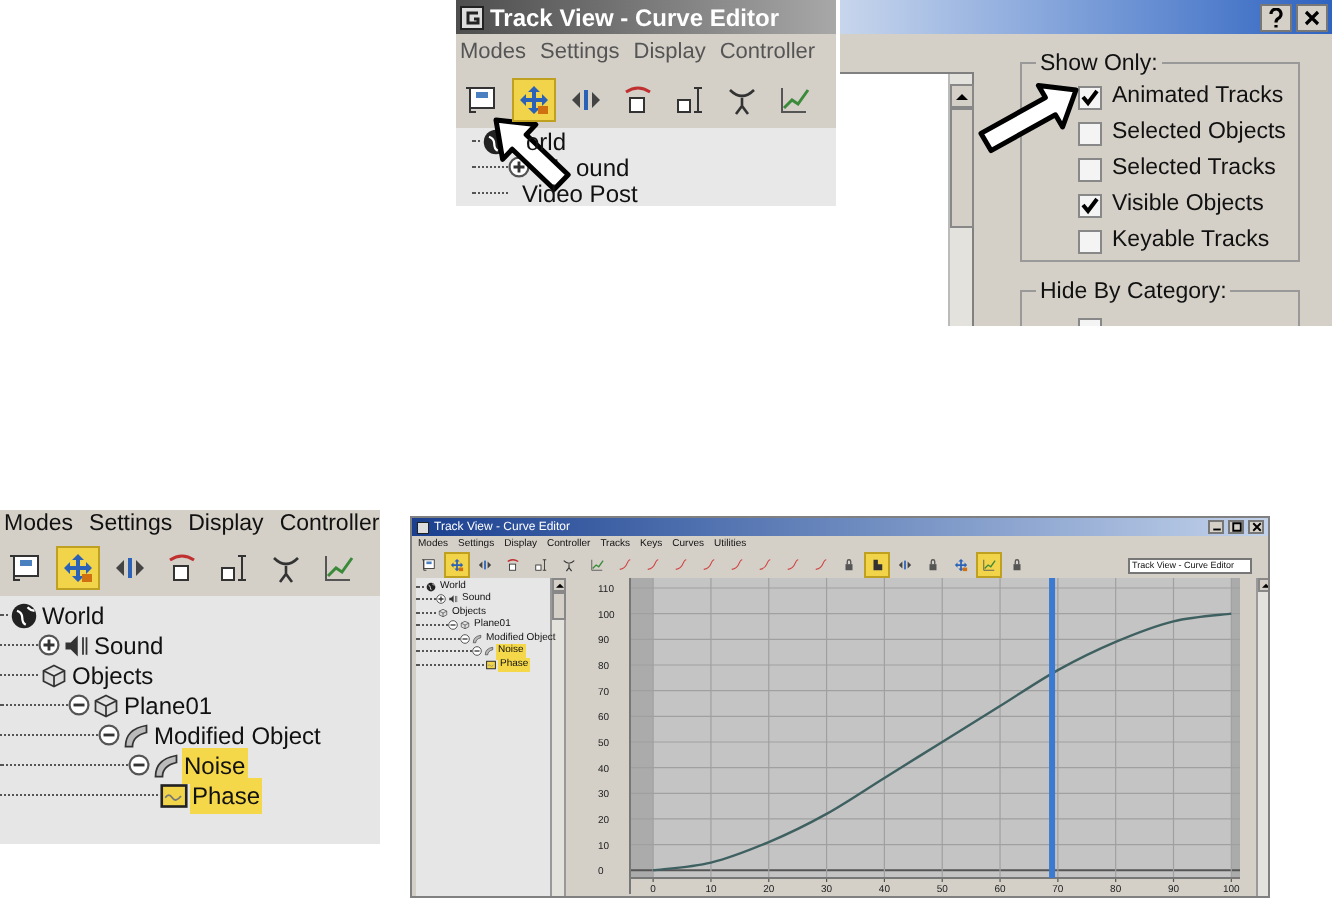 Image resolution: width=1332 pixels, height=898 pixels. I want to click on function-curve, so click(942, 742).